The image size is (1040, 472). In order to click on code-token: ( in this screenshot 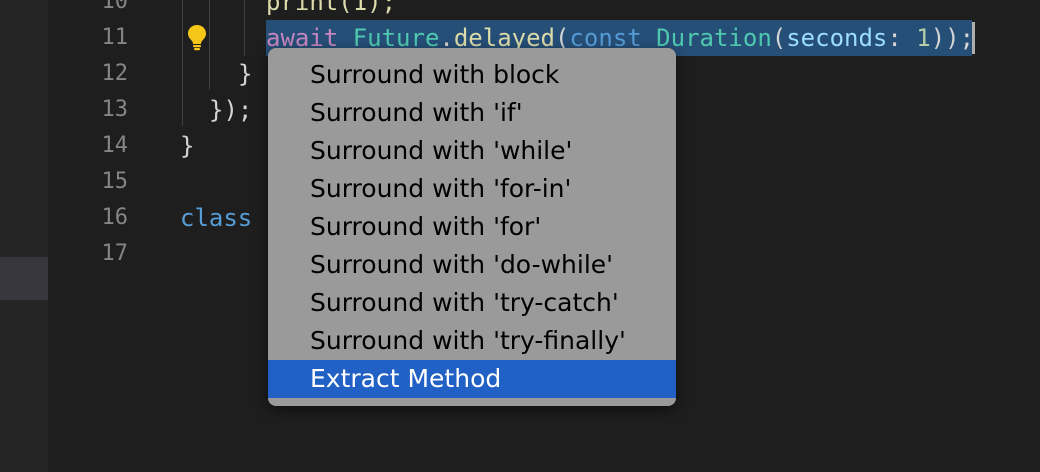, I will do `click(779, 38)`.